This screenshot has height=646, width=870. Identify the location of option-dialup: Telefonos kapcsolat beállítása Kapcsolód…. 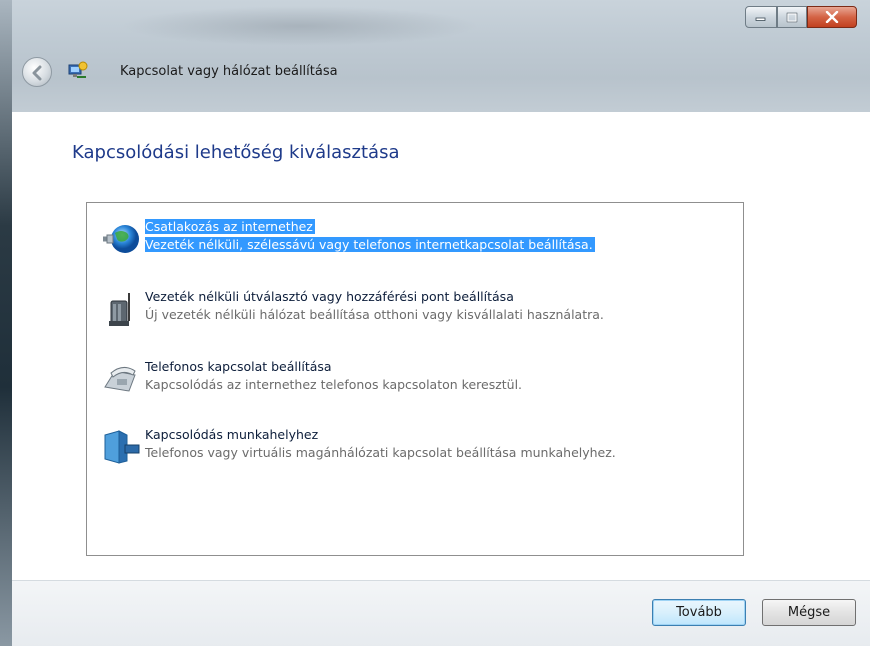
(411, 379).